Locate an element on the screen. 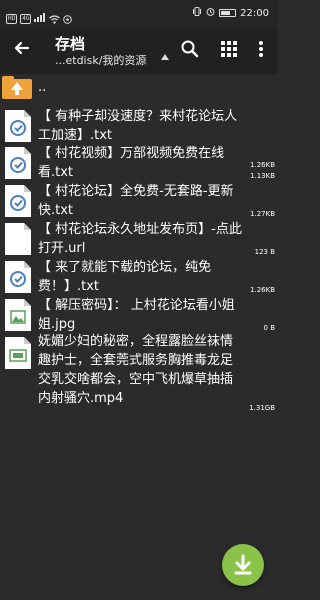  folder-up-icon is located at coordinates (17, 87).